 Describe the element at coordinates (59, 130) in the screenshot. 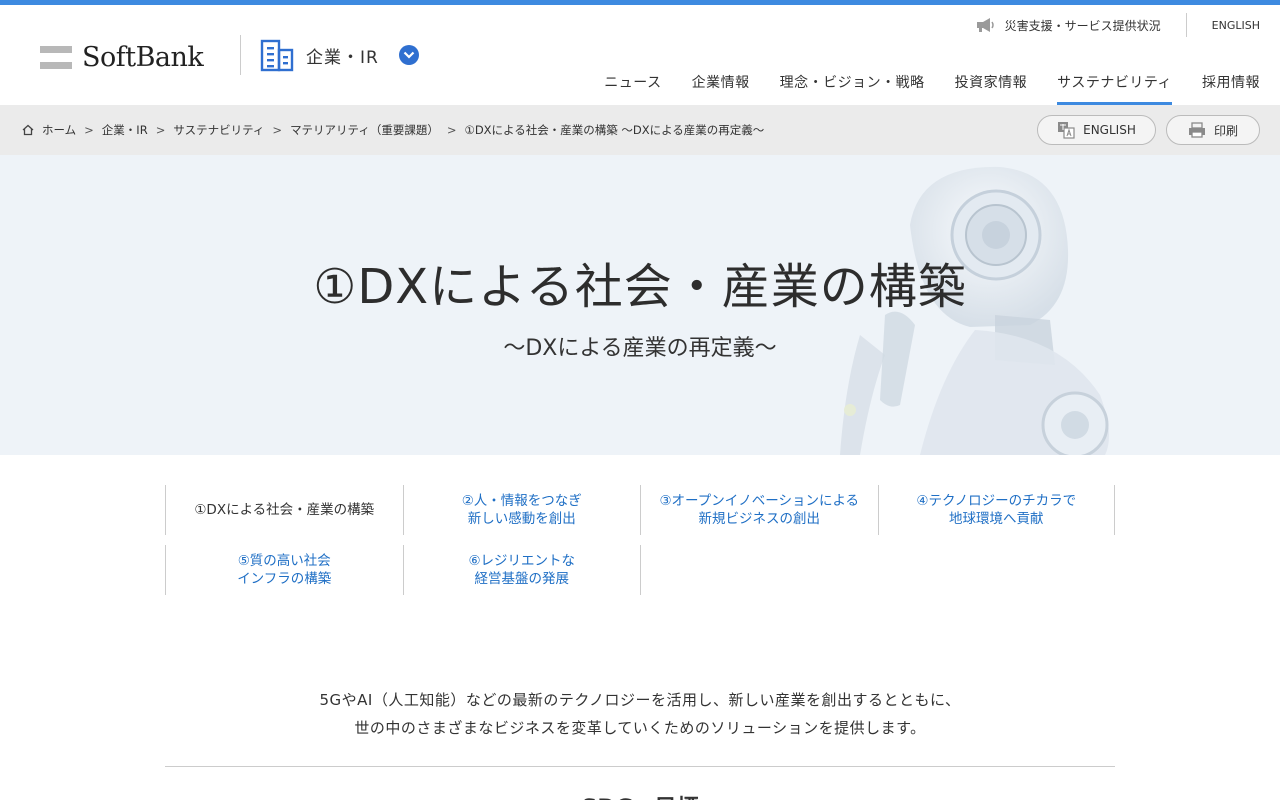

I see `breadcrumb-home: ホーム` at that location.